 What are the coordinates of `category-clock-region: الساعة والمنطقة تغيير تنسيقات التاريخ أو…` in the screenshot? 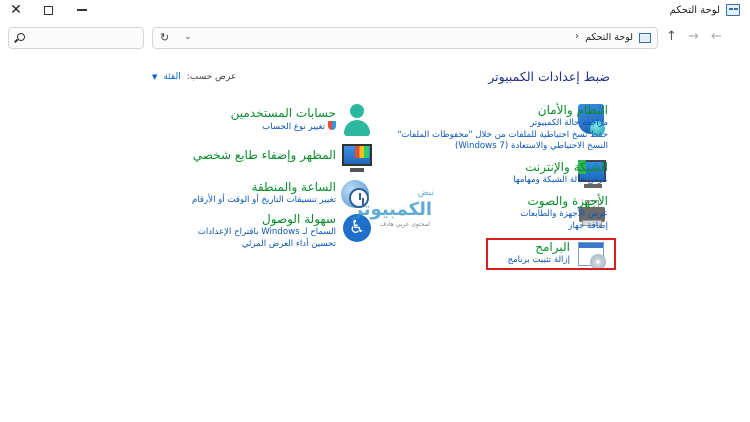 It's located at (264, 193).